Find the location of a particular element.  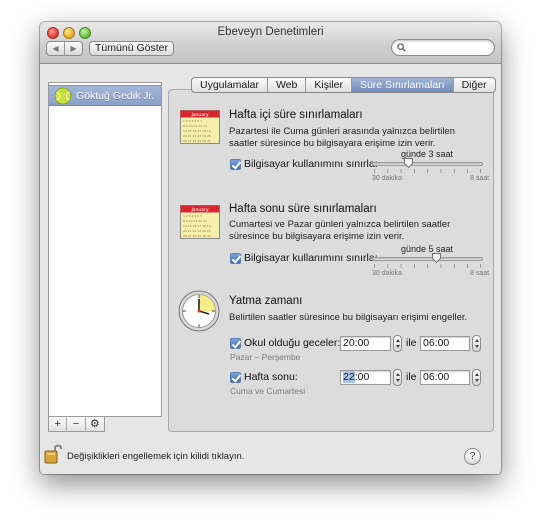

user-list-item: Göktuğ Gedik Jr. is located at coordinates (105, 95).